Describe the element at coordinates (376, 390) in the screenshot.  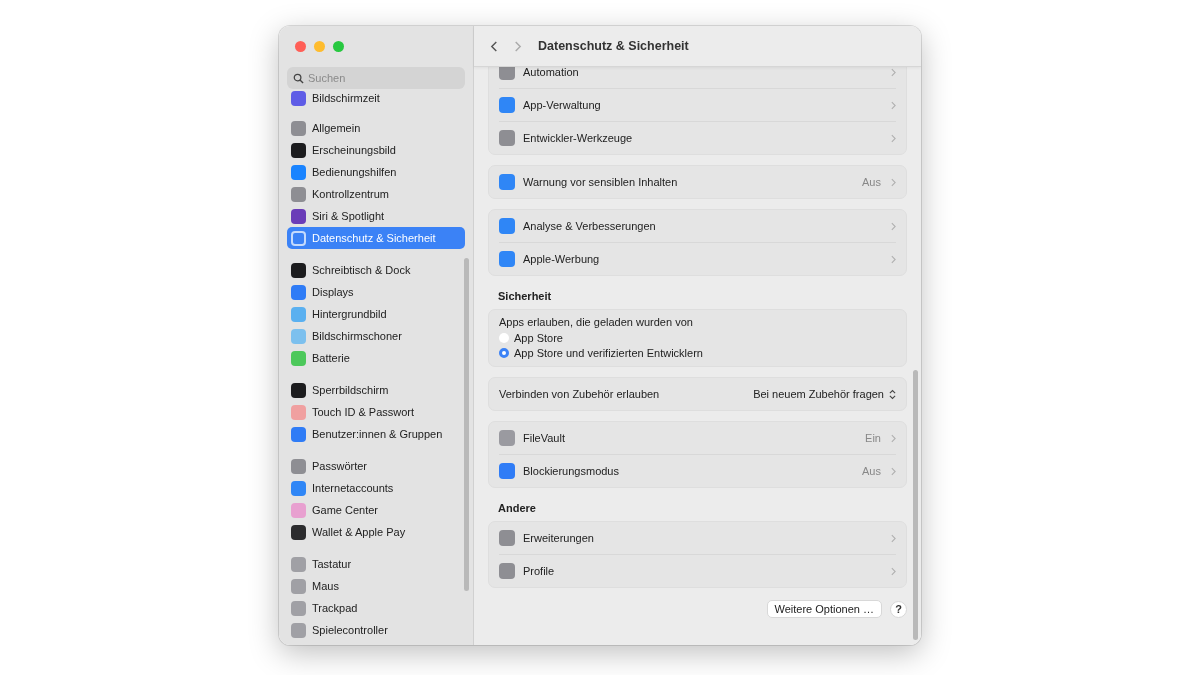
I see `sidebar-item: Sperrbildschirm` at that location.